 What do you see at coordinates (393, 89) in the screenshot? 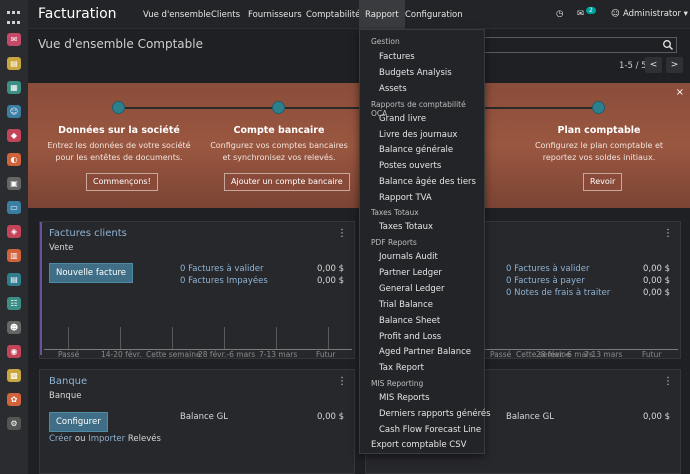
I see `dropdown-item-assets: Assets` at bounding box center [393, 89].